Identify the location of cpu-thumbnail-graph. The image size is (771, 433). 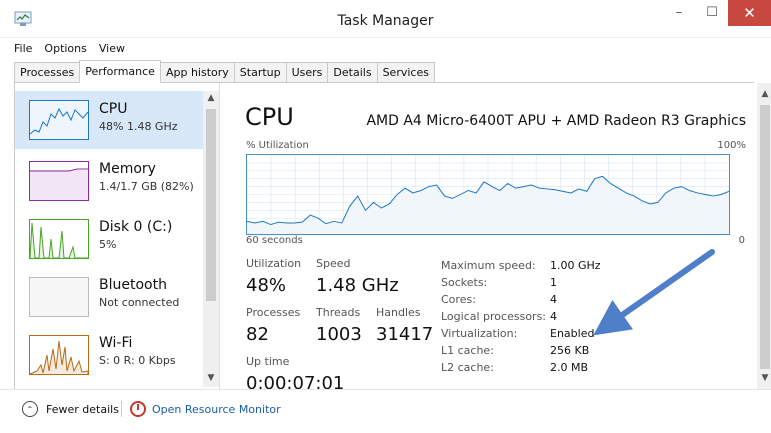
(59, 120).